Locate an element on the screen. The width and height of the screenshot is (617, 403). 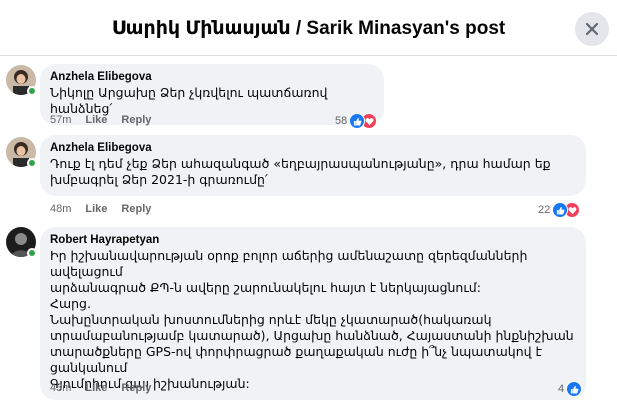
reaction-summary: 22 is located at coordinates (559, 210).